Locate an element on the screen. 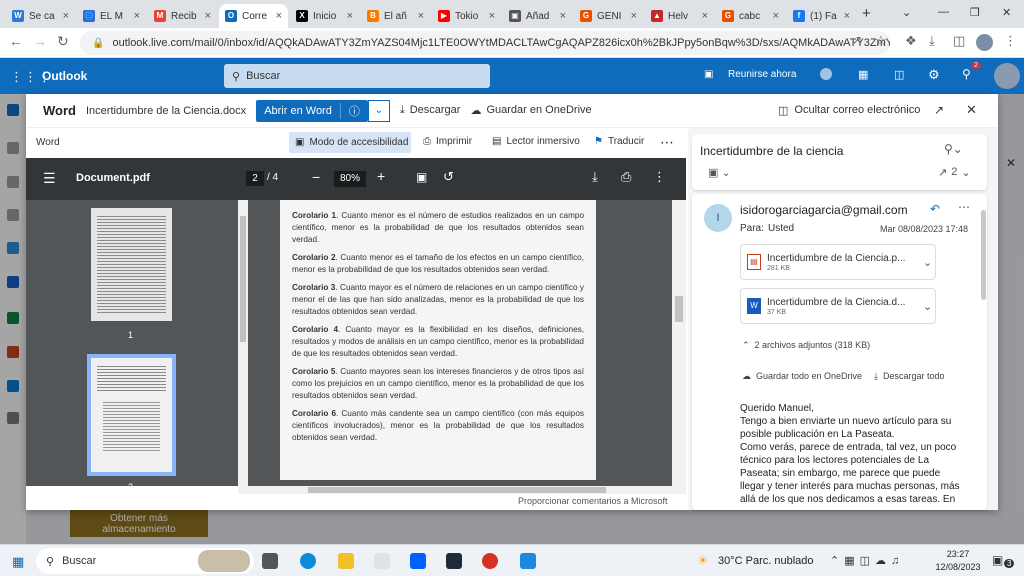  account-avatar is located at coordinates (1007, 76).